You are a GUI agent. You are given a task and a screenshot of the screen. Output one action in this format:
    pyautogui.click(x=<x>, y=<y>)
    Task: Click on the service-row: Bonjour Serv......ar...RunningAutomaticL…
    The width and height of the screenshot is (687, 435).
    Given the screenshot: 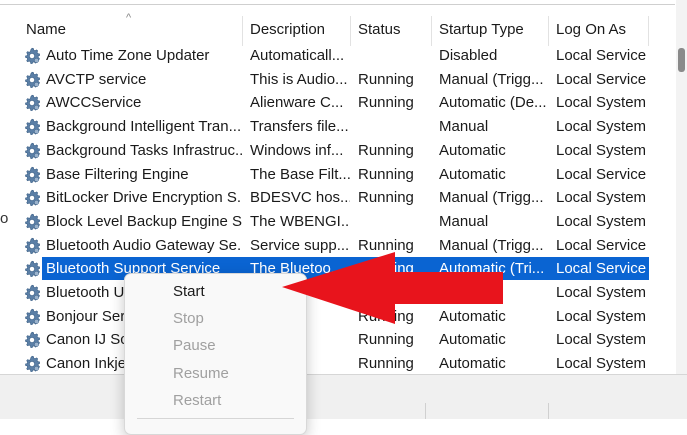 What is the action you would take?
    pyautogui.click(x=325, y=316)
    